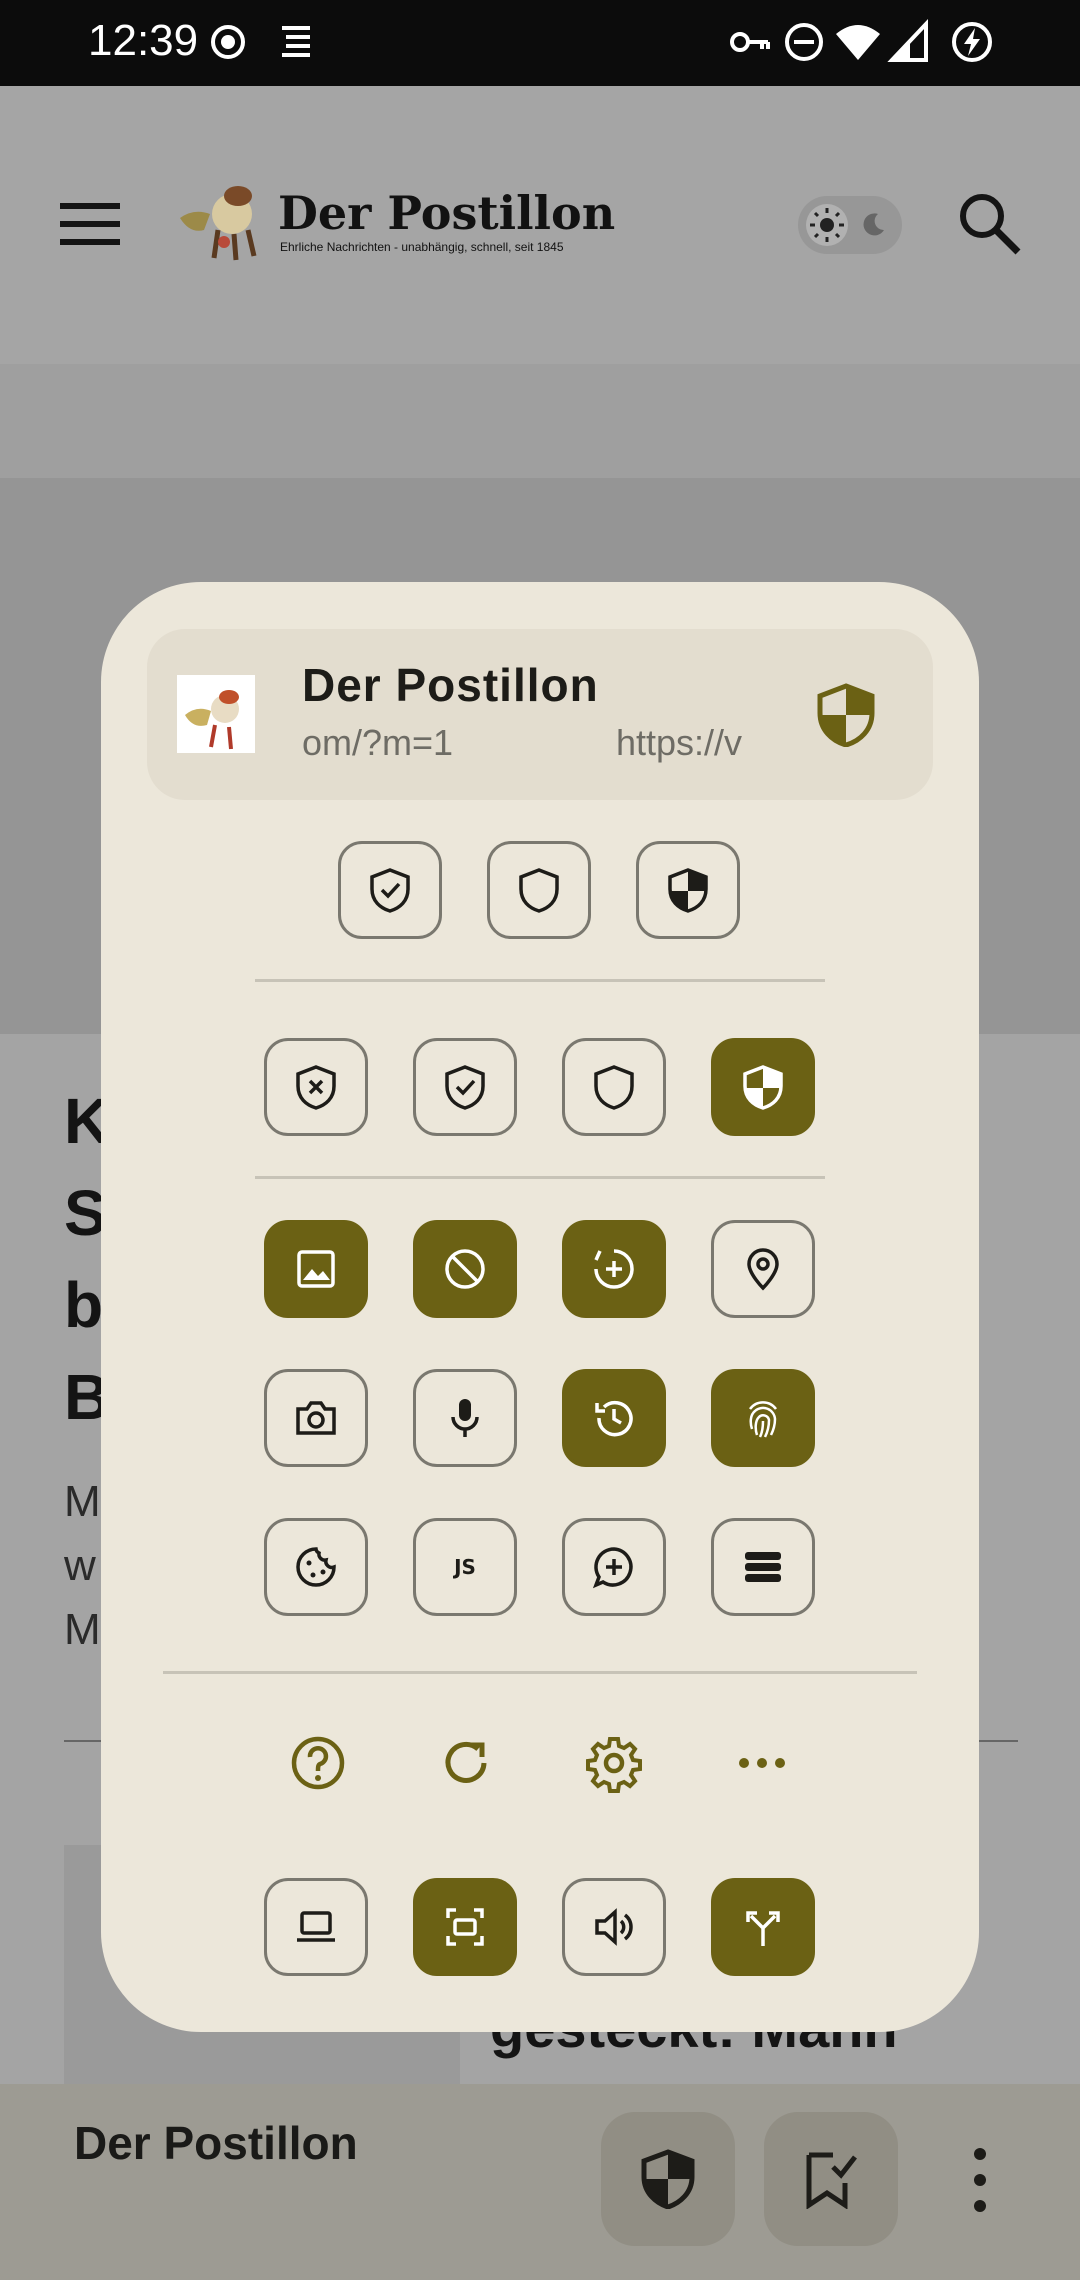 The width and height of the screenshot is (1080, 2280). What do you see at coordinates (218, 223) in the screenshot?
I see `postillon-logo` at bounding box center [218, 223].